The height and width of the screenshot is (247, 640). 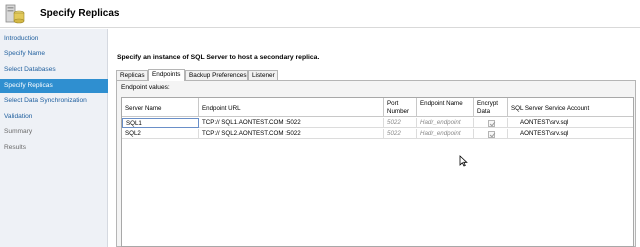 I want to click on nav-item-introduction: Introduction, so click(x=54, y=39).